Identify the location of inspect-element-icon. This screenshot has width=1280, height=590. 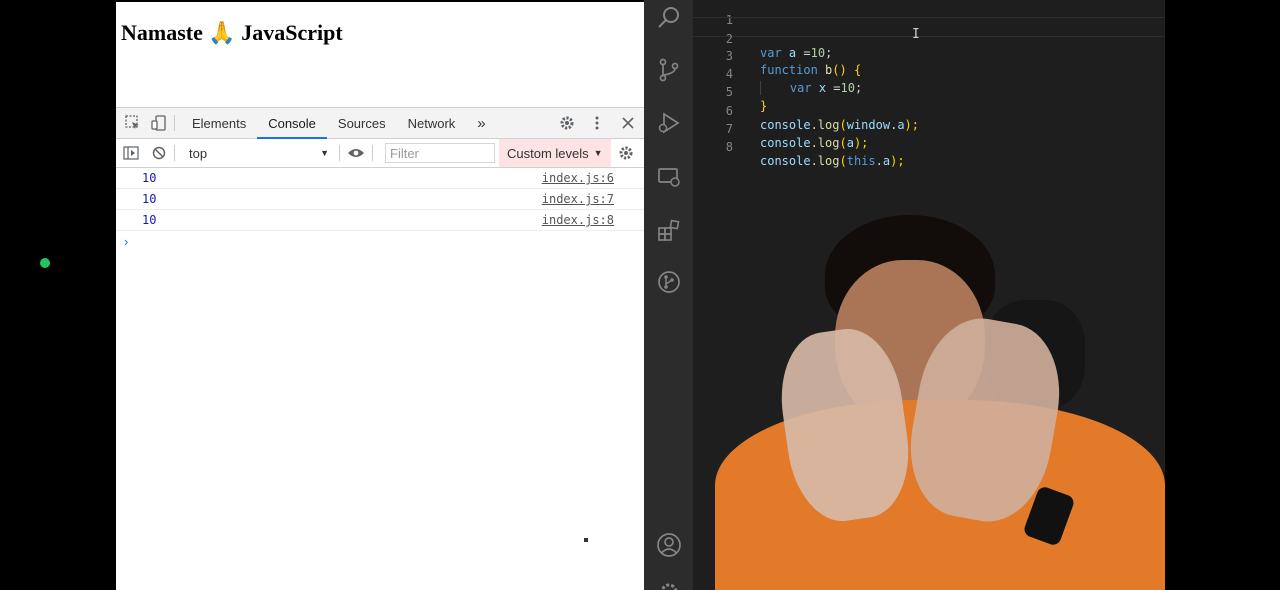
(133, 123).